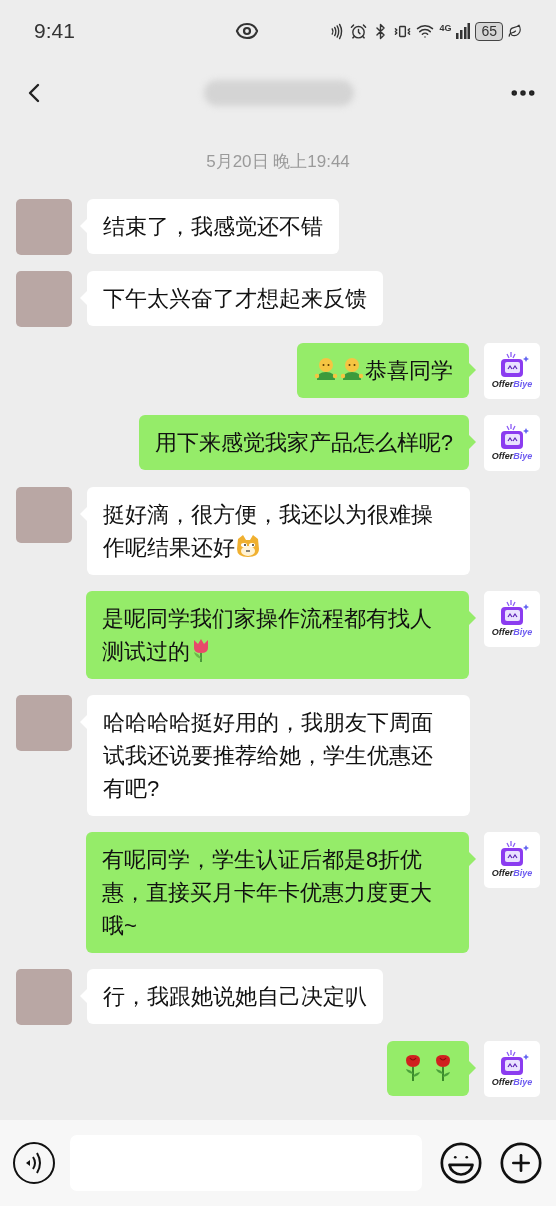  What do you see at coordinates (463, 31) in the screenshot?
I see `signal-icon` at bounding box center [463, 31].